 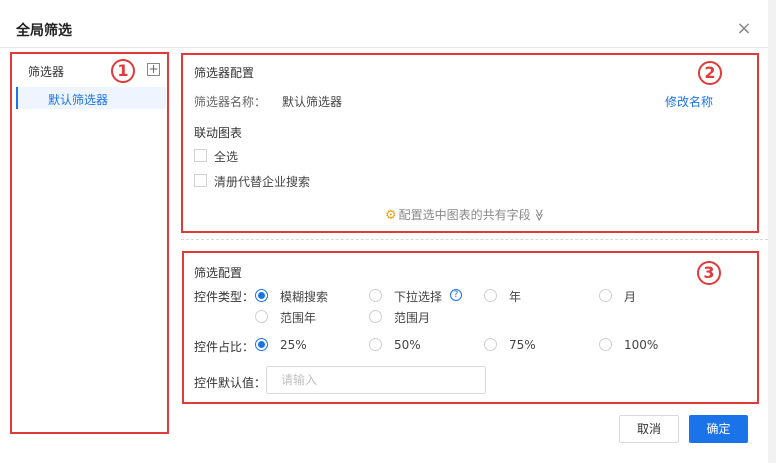 I want to click on filter-list-item-label: 默认筛选器, so click(x=78, y=100).